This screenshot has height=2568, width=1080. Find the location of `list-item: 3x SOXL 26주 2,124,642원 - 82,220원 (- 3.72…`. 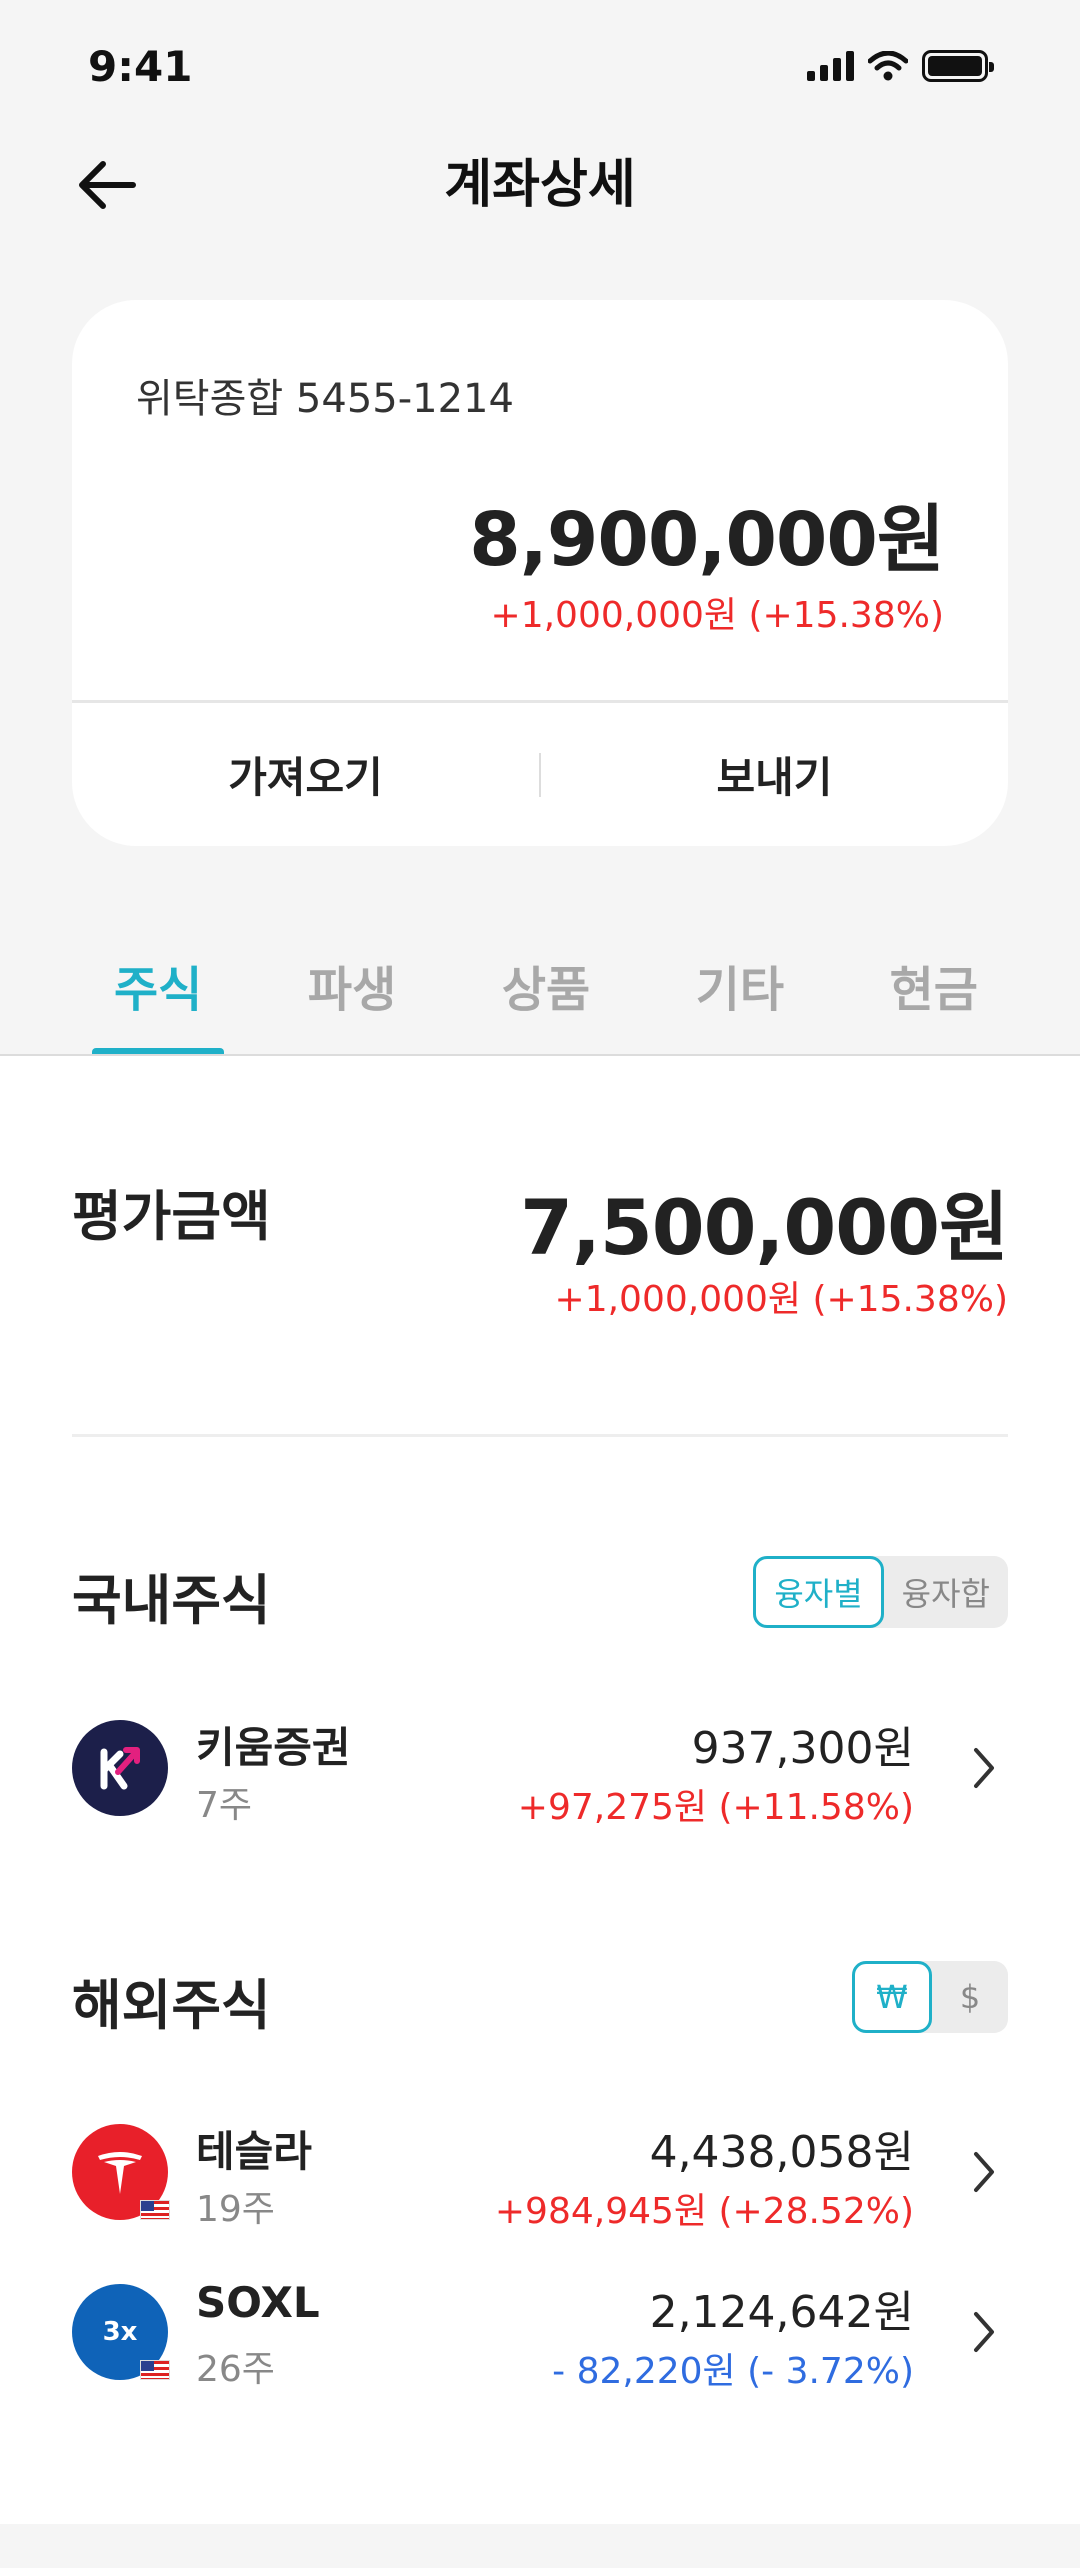

list-item: 3x SOXL 26주 2,124,642원 - 82,220원 (- 3.72… is located at coordinates (540, 2332).